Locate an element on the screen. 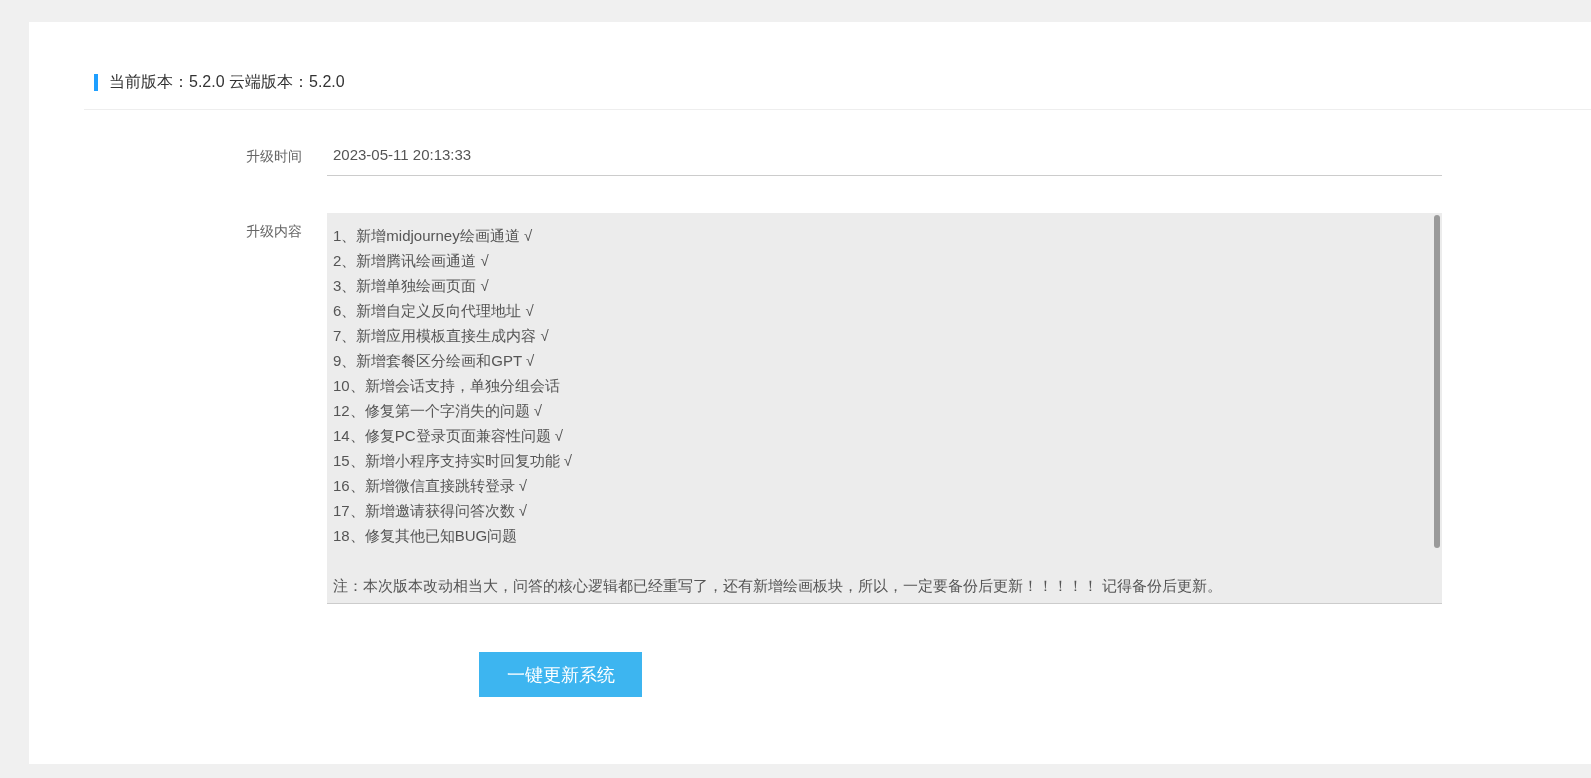 This screenshot has width=1591, height=778. field-label: 升级内容 is located at coordinates (274, 231).